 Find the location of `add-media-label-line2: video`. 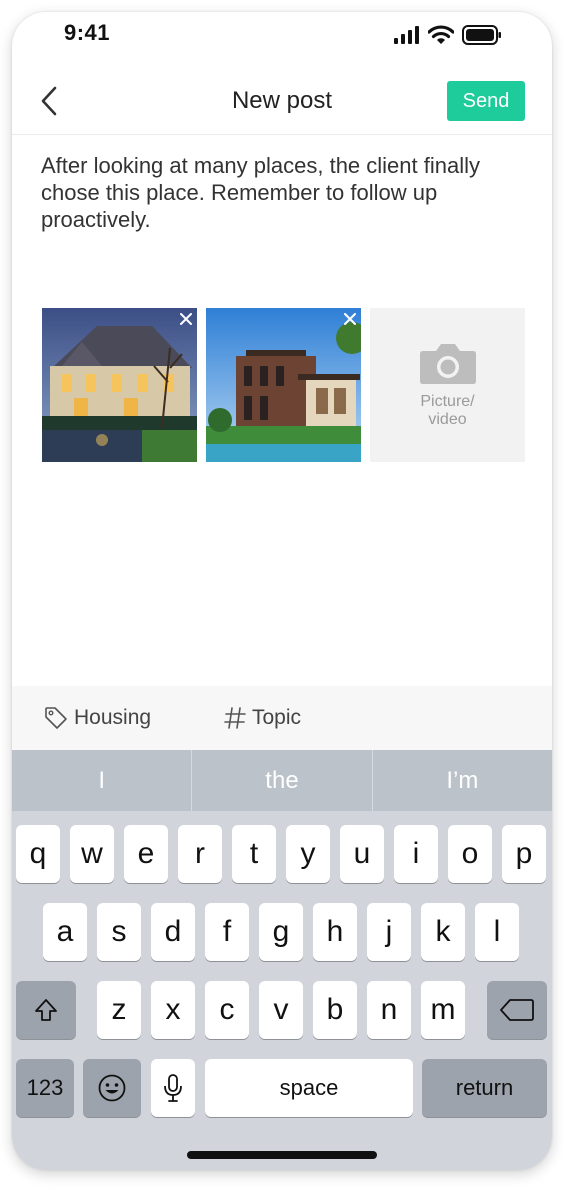

add-media-label-line2: video is located at coordinates (447, 419).